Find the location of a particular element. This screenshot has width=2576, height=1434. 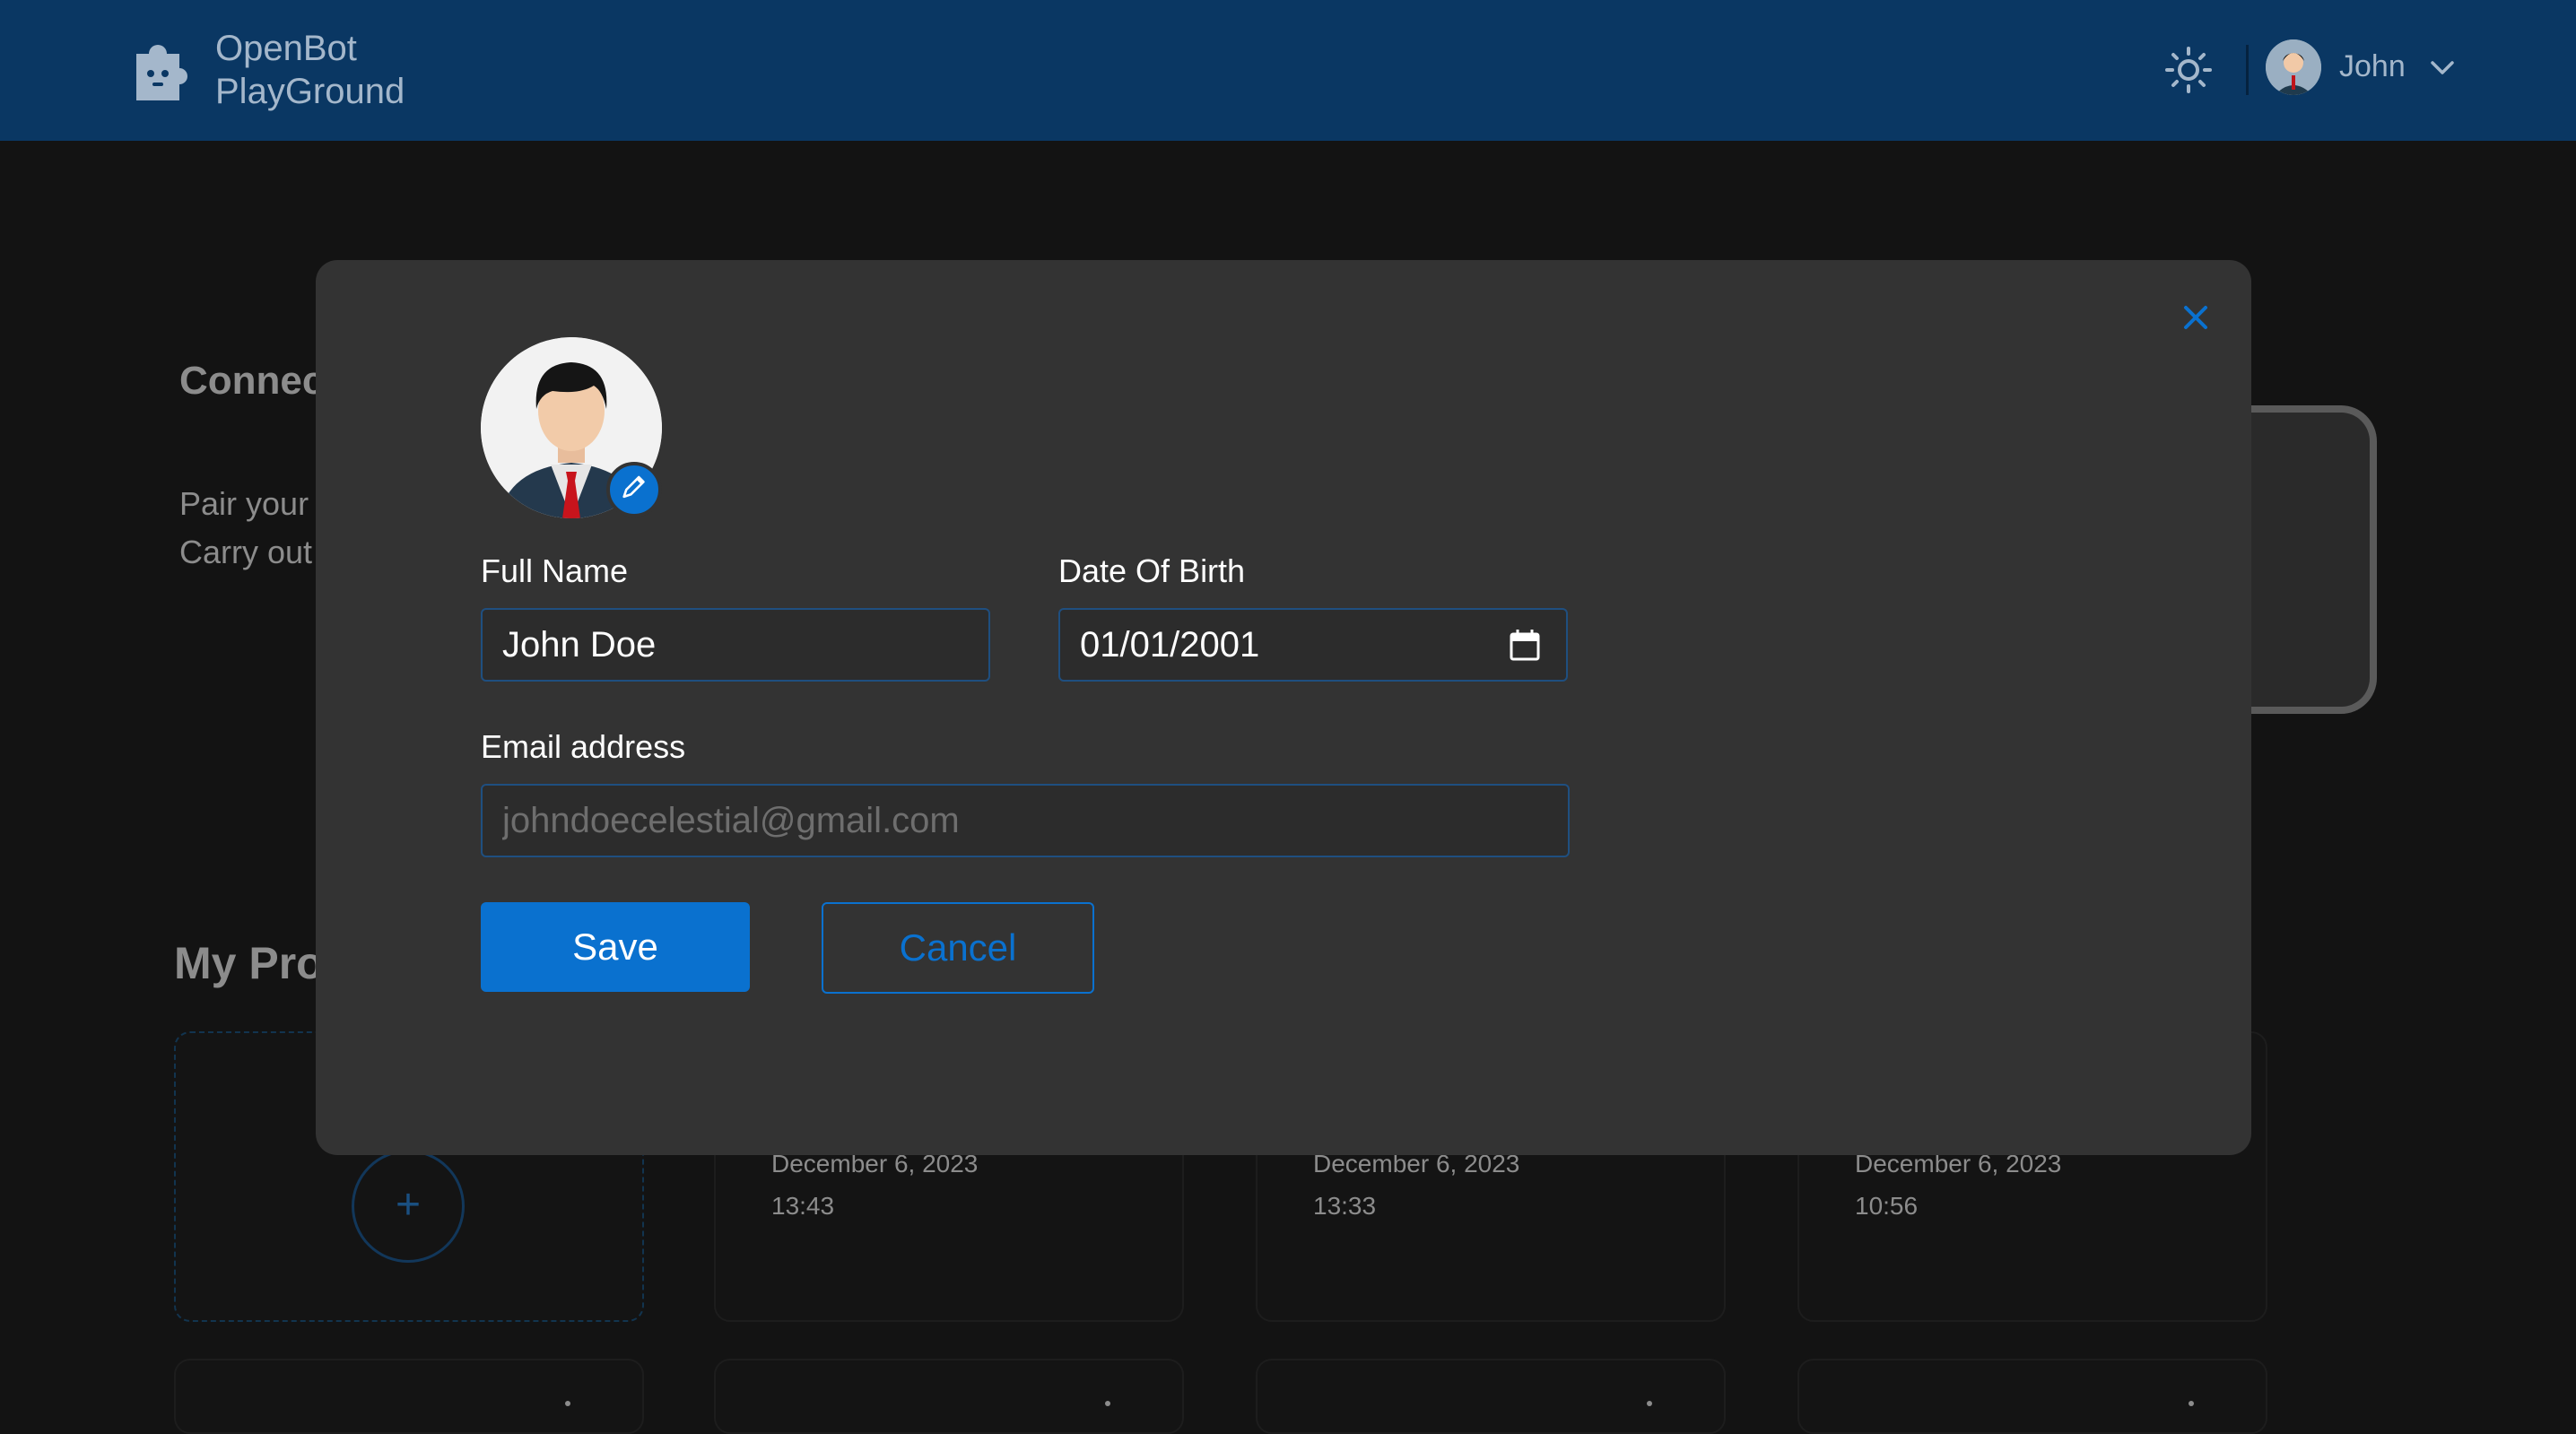

project-time: 13:43 is located at coordinates (803, 1206).